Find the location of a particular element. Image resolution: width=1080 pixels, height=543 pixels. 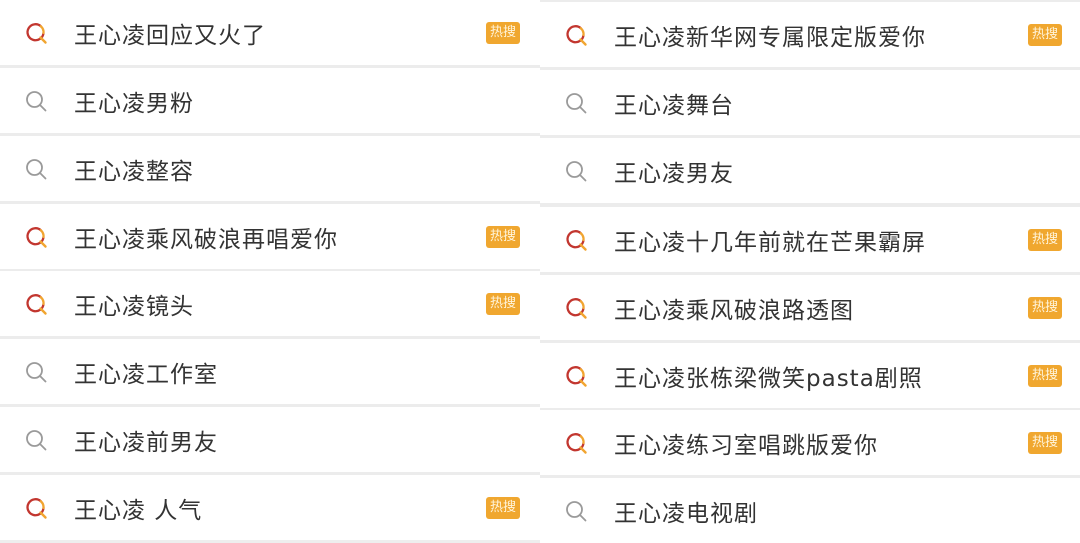

suggestion-item: 王心凌练习室唱跳版爱你 热搜 is located at coordinates (810, 442).